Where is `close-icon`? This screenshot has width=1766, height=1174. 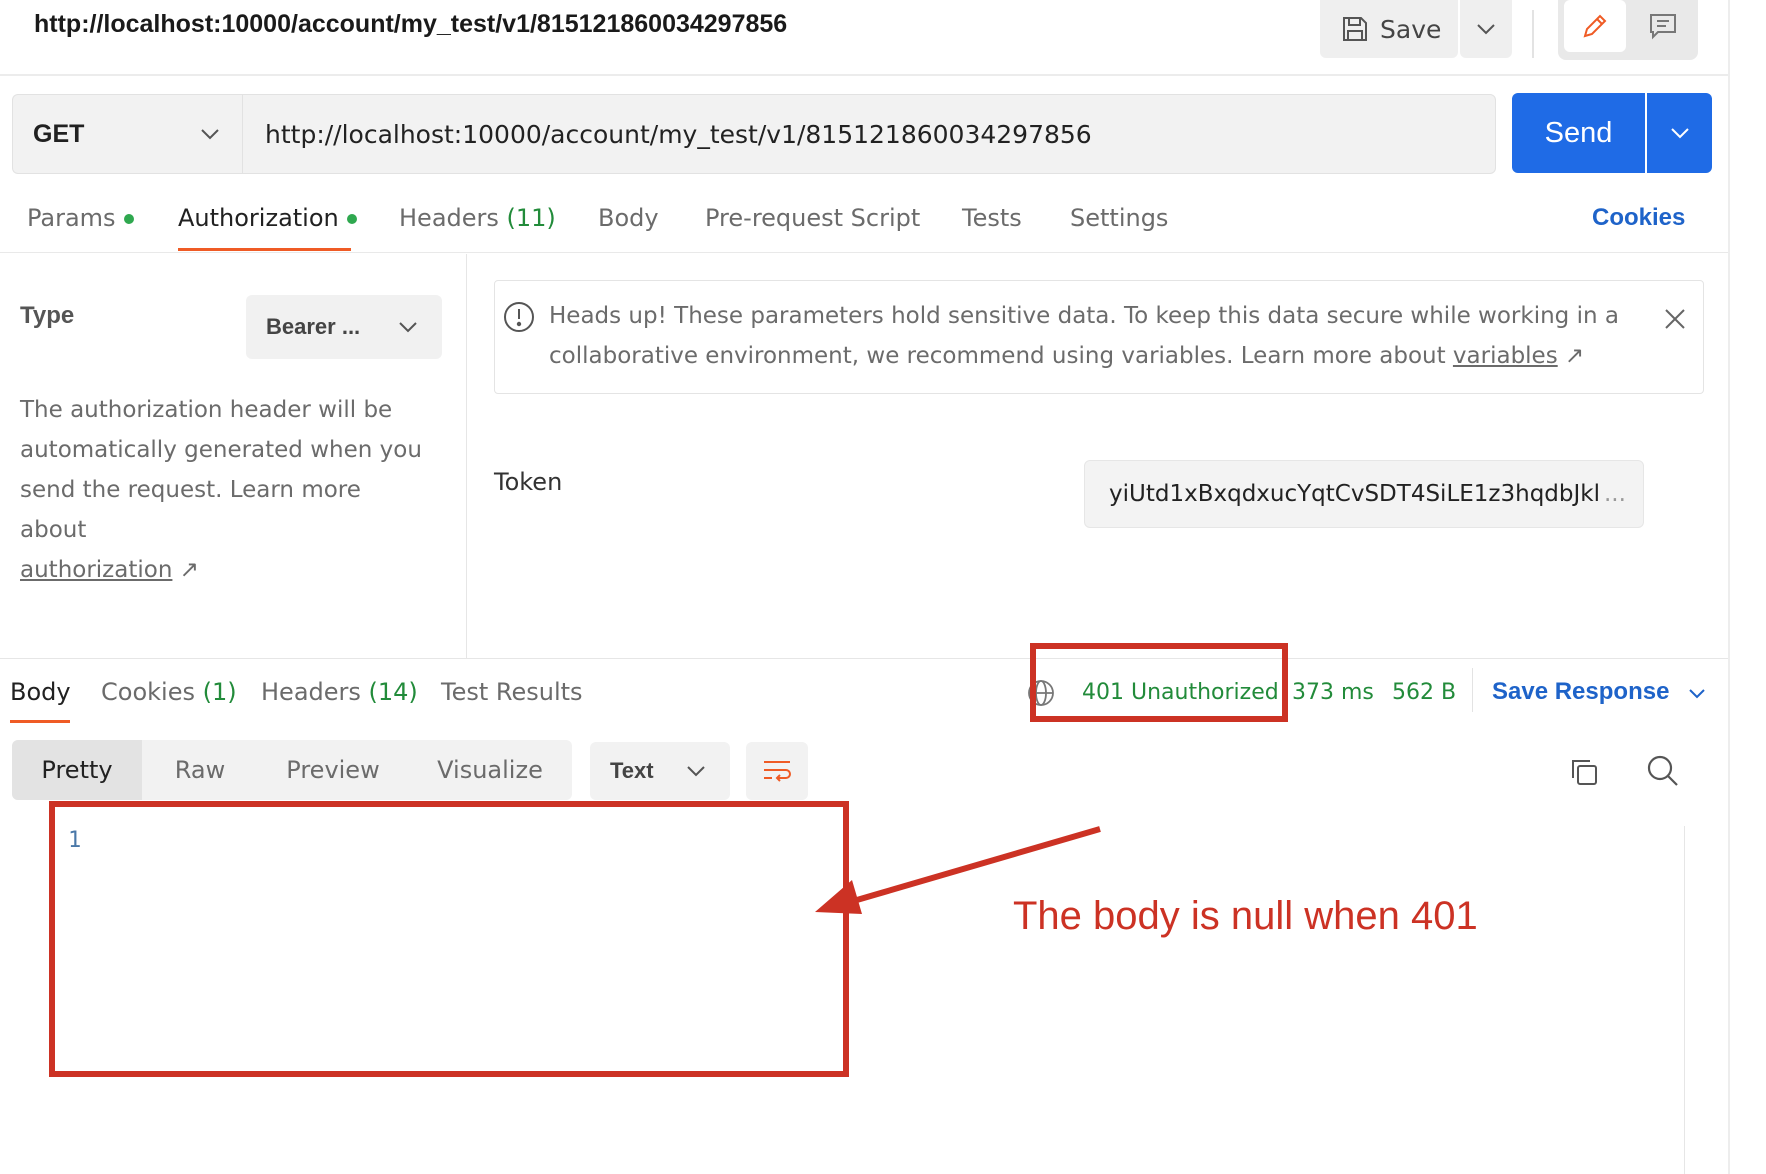
close-icon is located at coordinates (1675, 321).